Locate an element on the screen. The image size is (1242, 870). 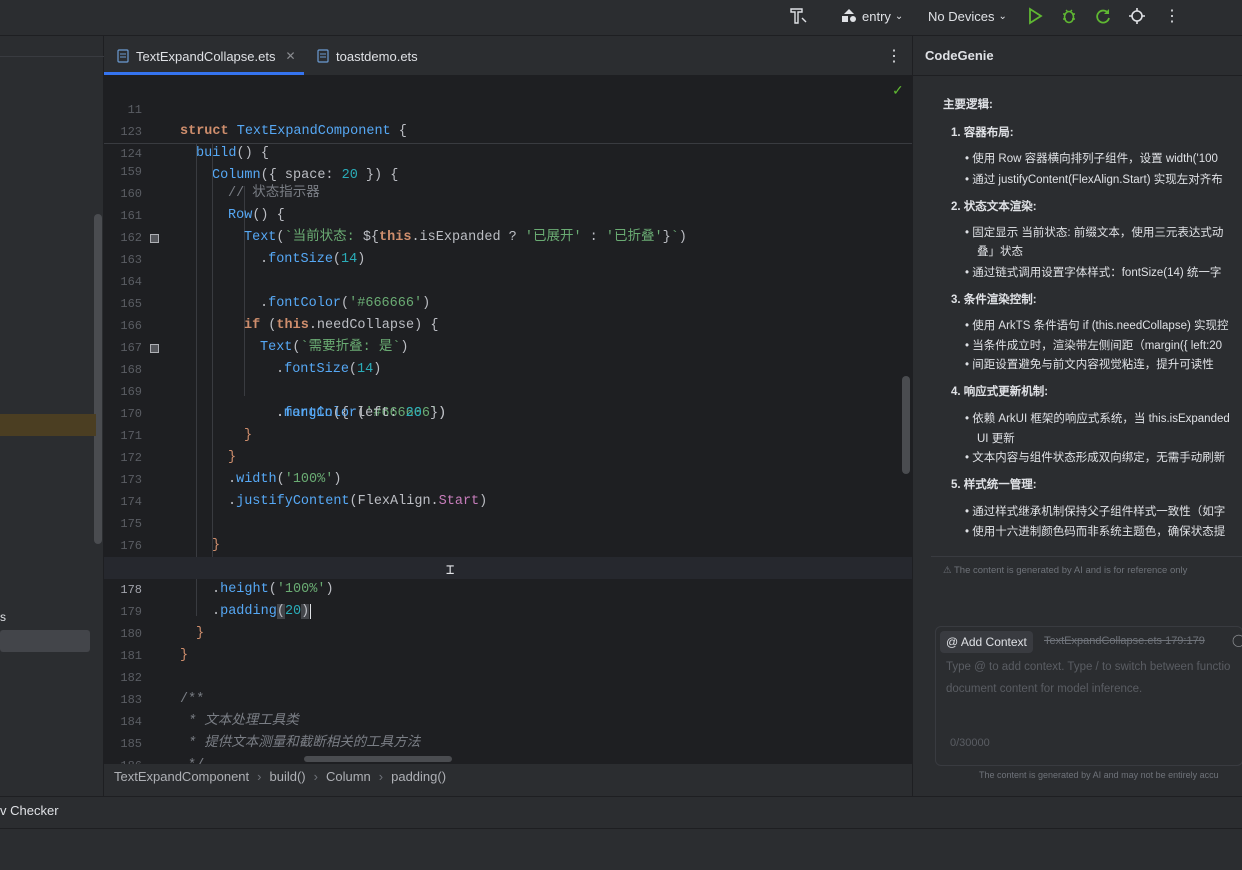
sticky-line: 11 struct TextExpandComponent { is located at coordinates (508, 108).